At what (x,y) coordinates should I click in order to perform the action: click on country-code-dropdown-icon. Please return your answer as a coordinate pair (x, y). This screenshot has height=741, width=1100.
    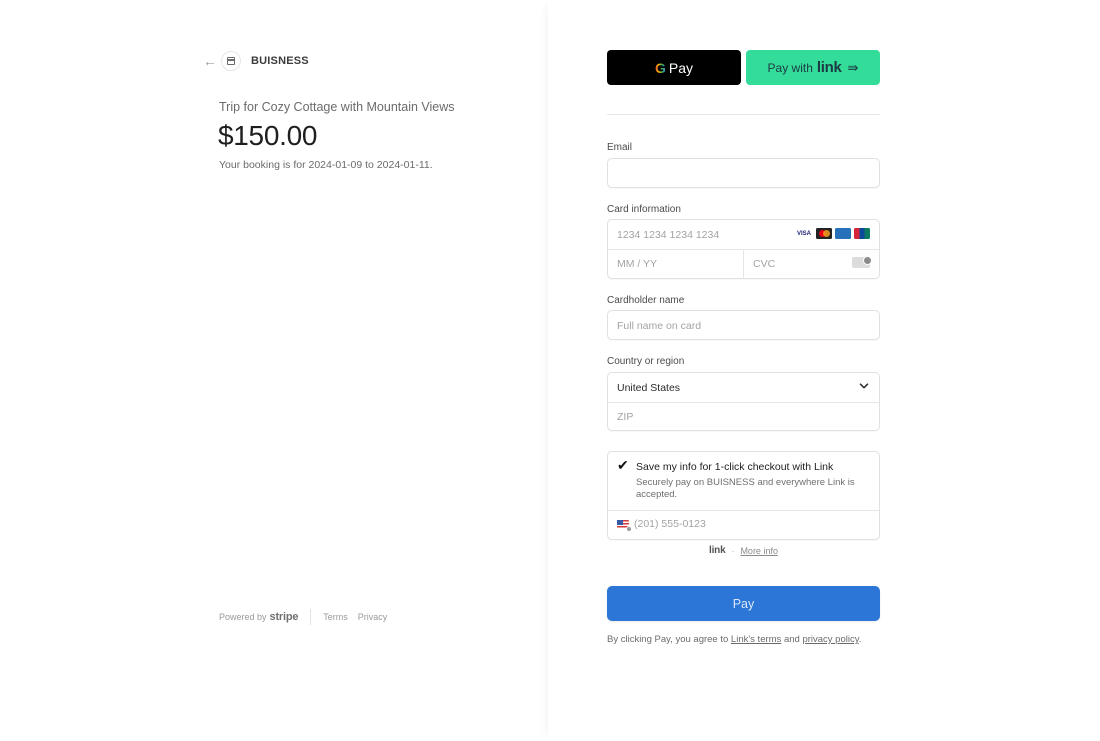
    Looking at the image, I should click on (629, 529).